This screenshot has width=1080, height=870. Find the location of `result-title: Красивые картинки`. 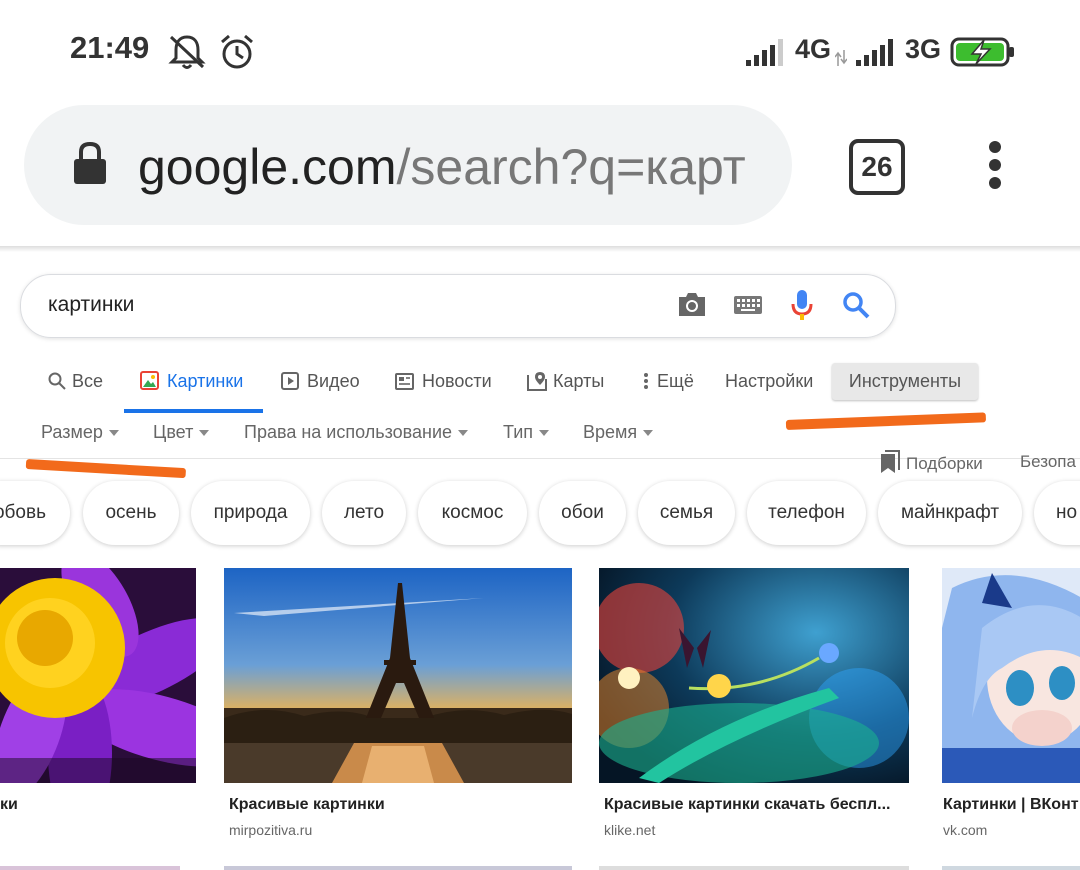

result-title: Красивые картинки is located at coordinates (307, 805).